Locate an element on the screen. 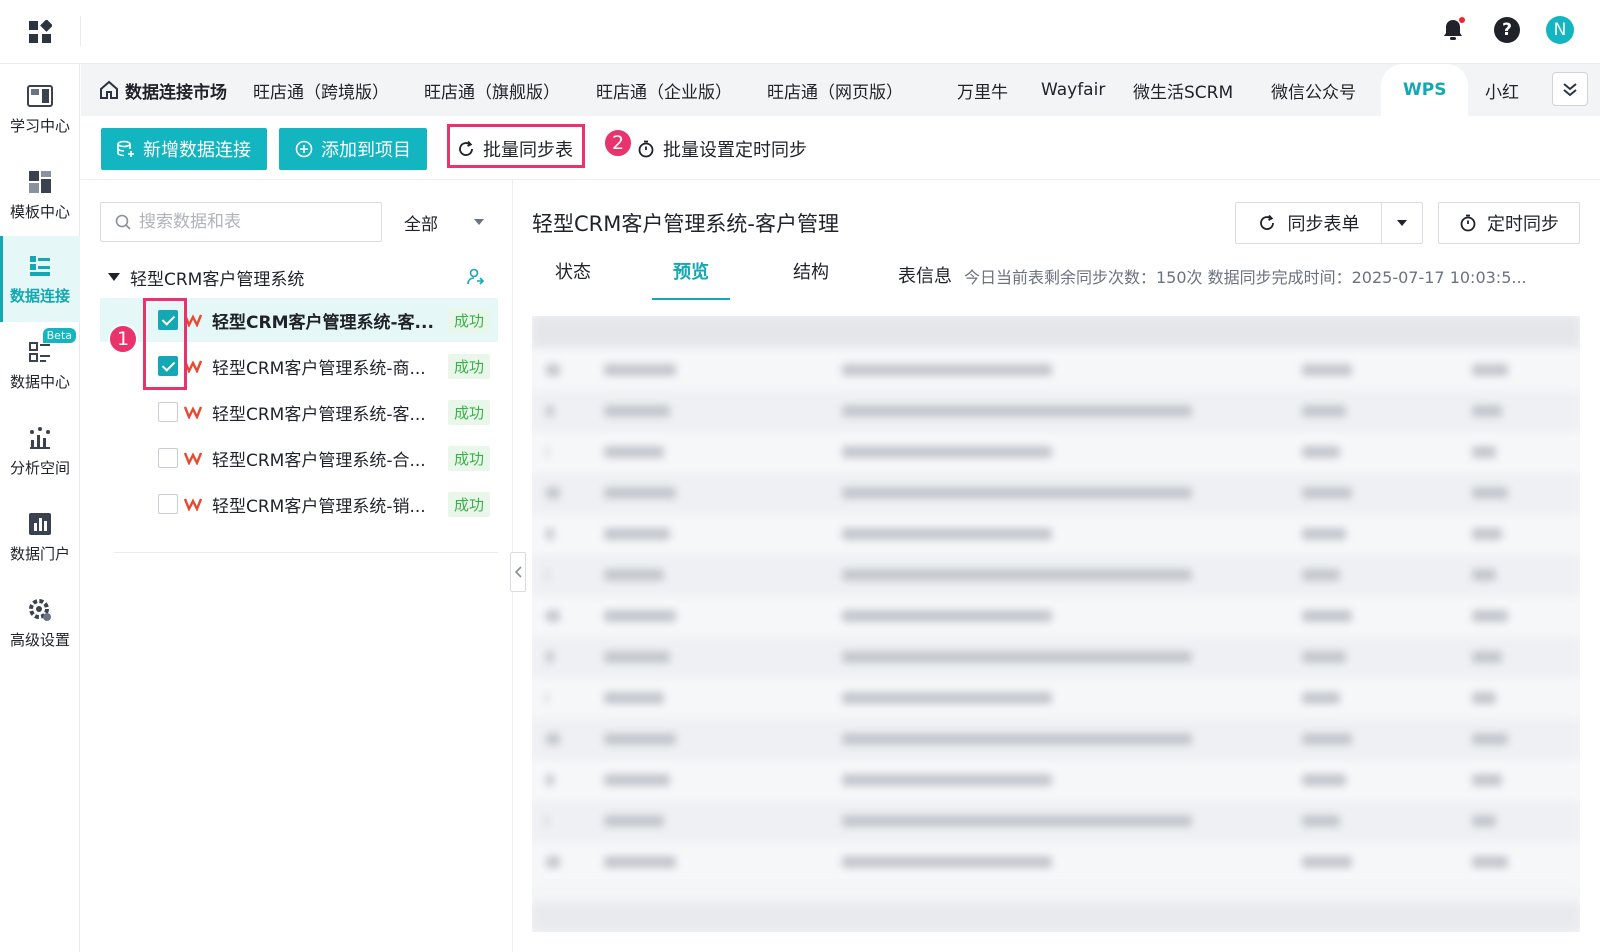  user-share-icon is located at coordinates (475, 279).